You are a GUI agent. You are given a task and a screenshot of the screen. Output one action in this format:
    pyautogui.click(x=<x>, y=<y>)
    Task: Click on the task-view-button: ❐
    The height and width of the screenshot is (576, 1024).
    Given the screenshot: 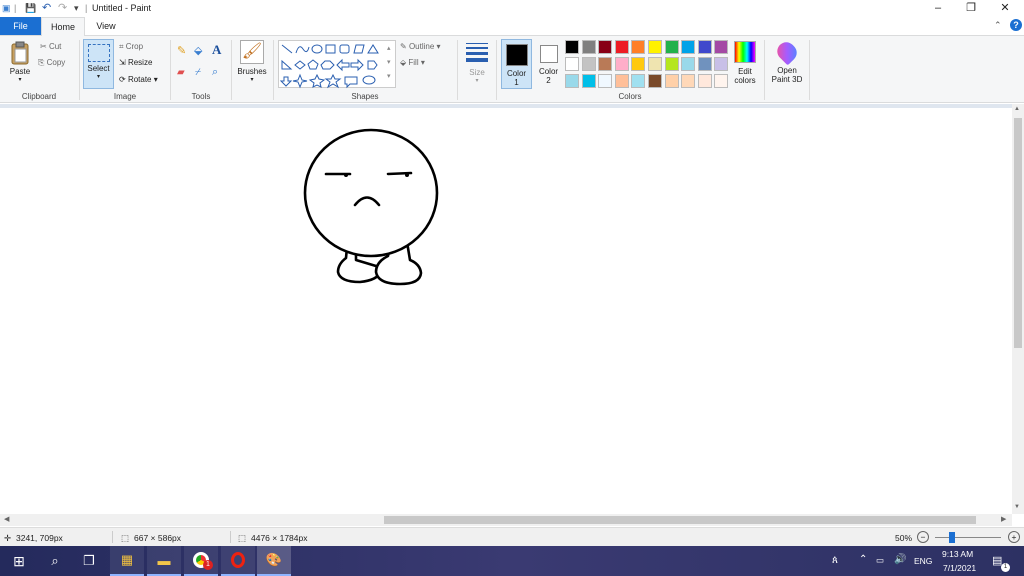 What is the action you would take?
    pyautogui.click(x=89, y=561)
    